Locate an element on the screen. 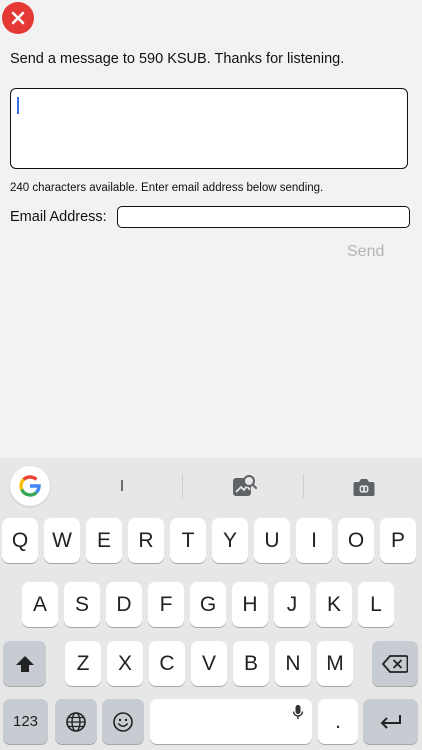 This screenshot has height=750, width=422. google-button is located at coordinates (30, 486).